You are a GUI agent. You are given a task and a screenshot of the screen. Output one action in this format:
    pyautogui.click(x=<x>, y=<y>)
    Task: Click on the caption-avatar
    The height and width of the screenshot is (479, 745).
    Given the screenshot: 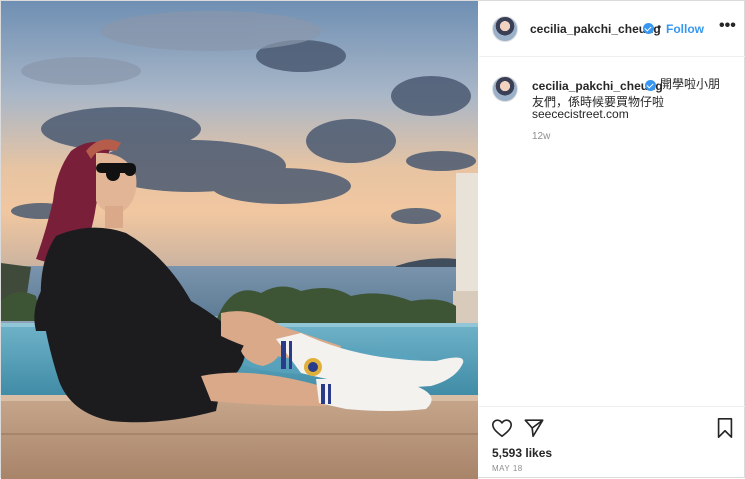 What is the action you would take?
    pyautogui.click(x=505, y=89)
    